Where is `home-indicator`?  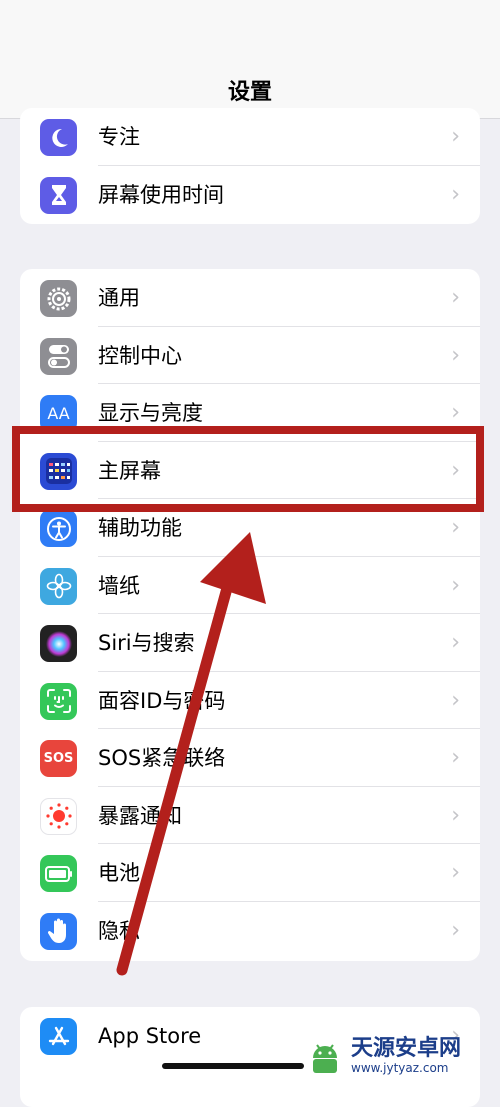 home-indicator is located at coordinates (233, 1066).